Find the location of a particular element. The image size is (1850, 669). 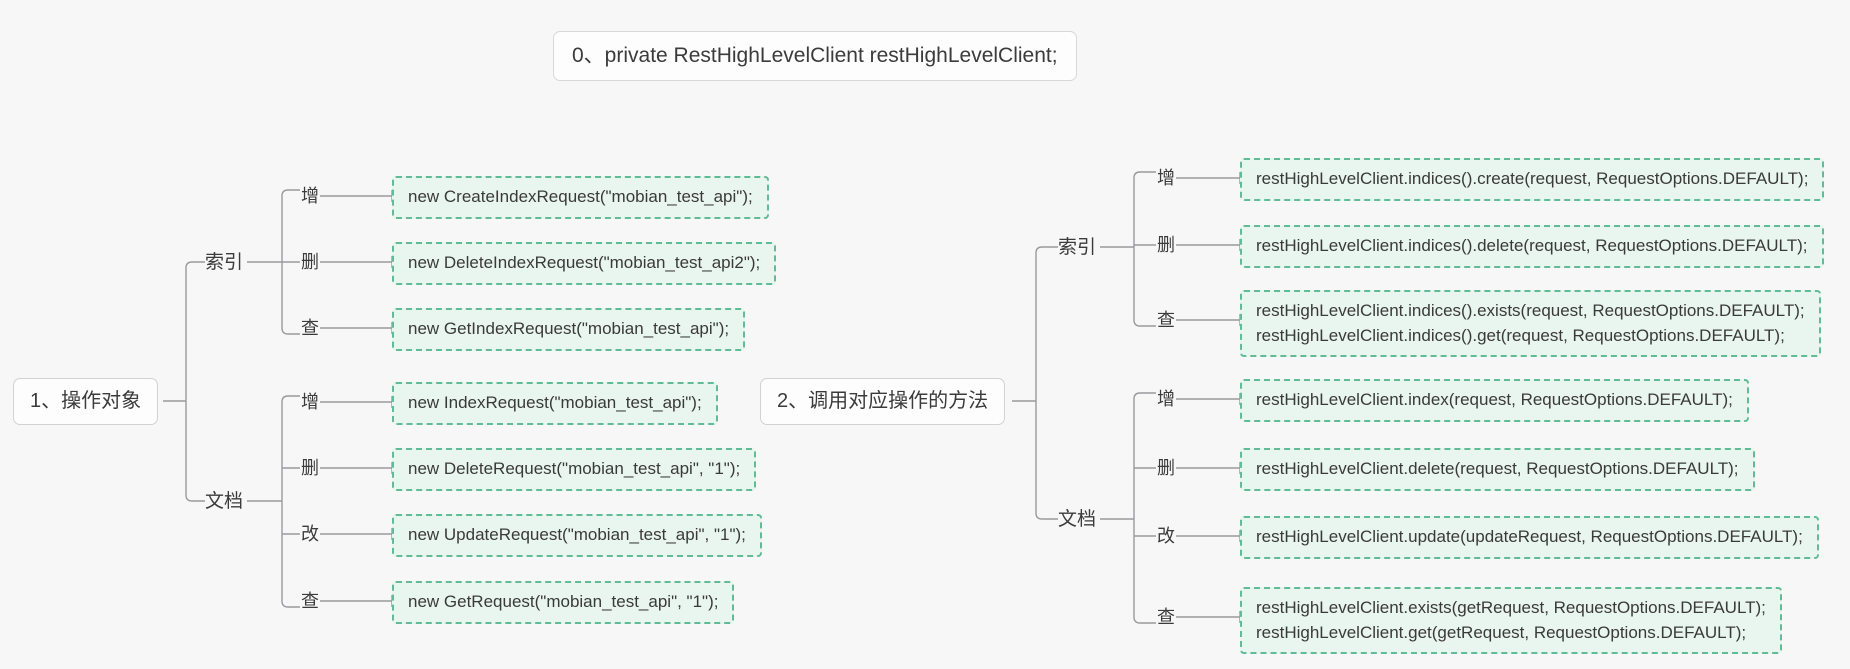

right-root-node: 2、调用对应操作的方法 is located at coordinates (883, 401).